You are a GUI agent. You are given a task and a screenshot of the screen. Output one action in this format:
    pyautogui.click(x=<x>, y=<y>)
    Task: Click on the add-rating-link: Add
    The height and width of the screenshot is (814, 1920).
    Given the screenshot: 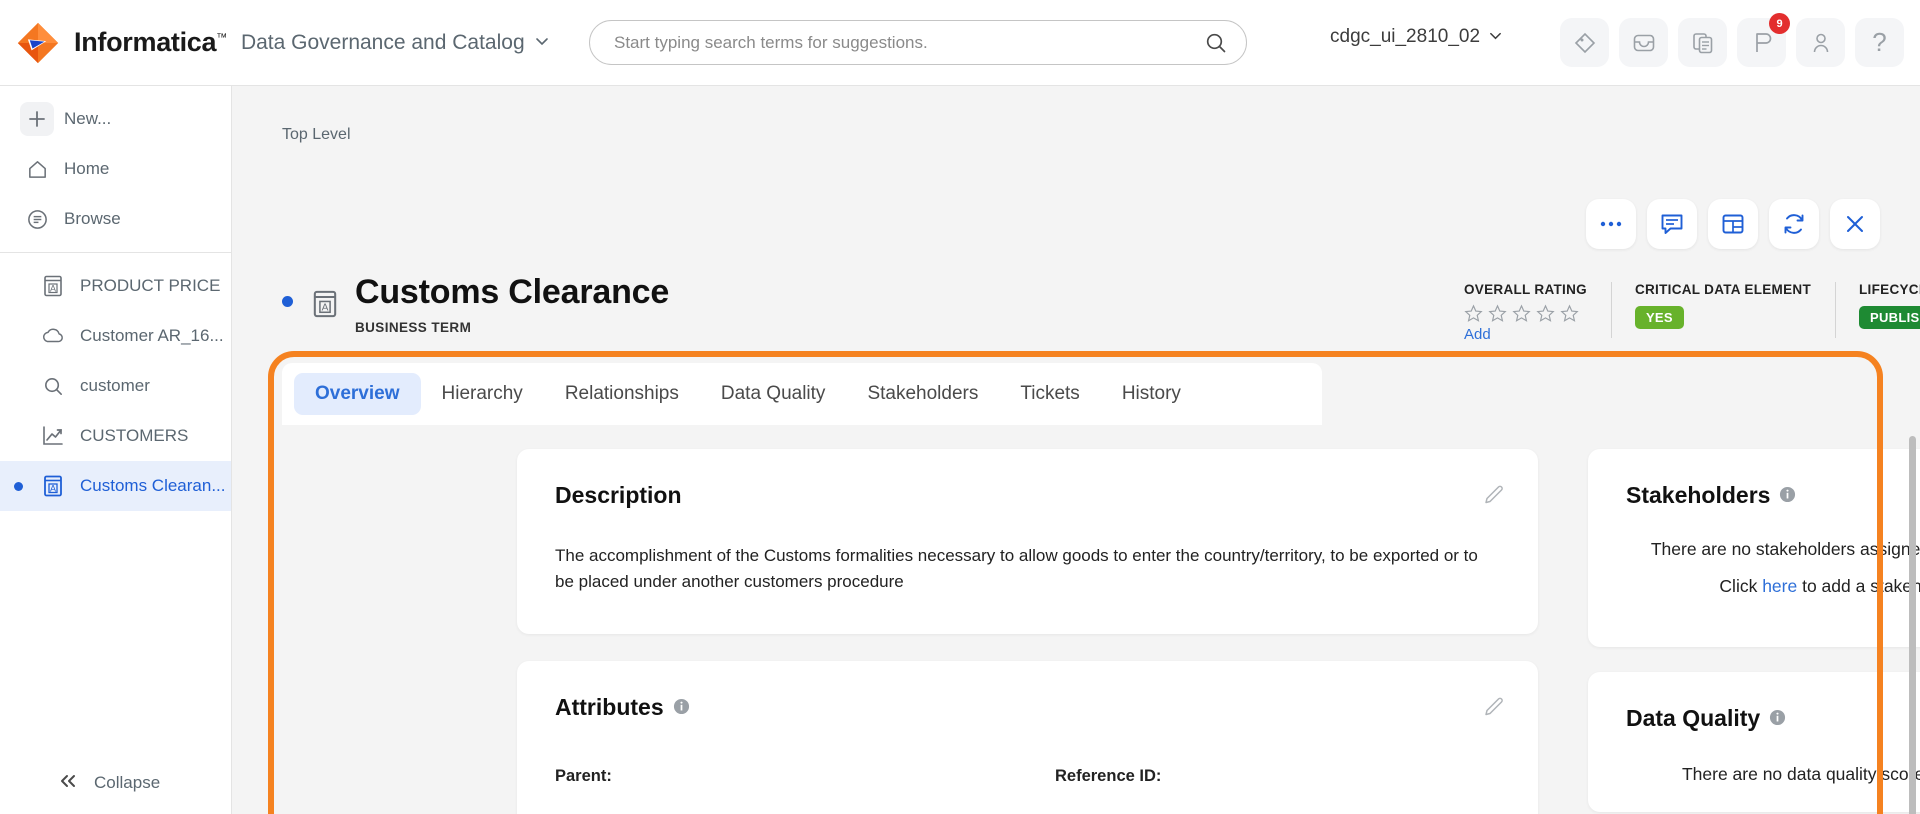 What is the action you would take?
    pyautogui.click(x=1525, y=334)
    